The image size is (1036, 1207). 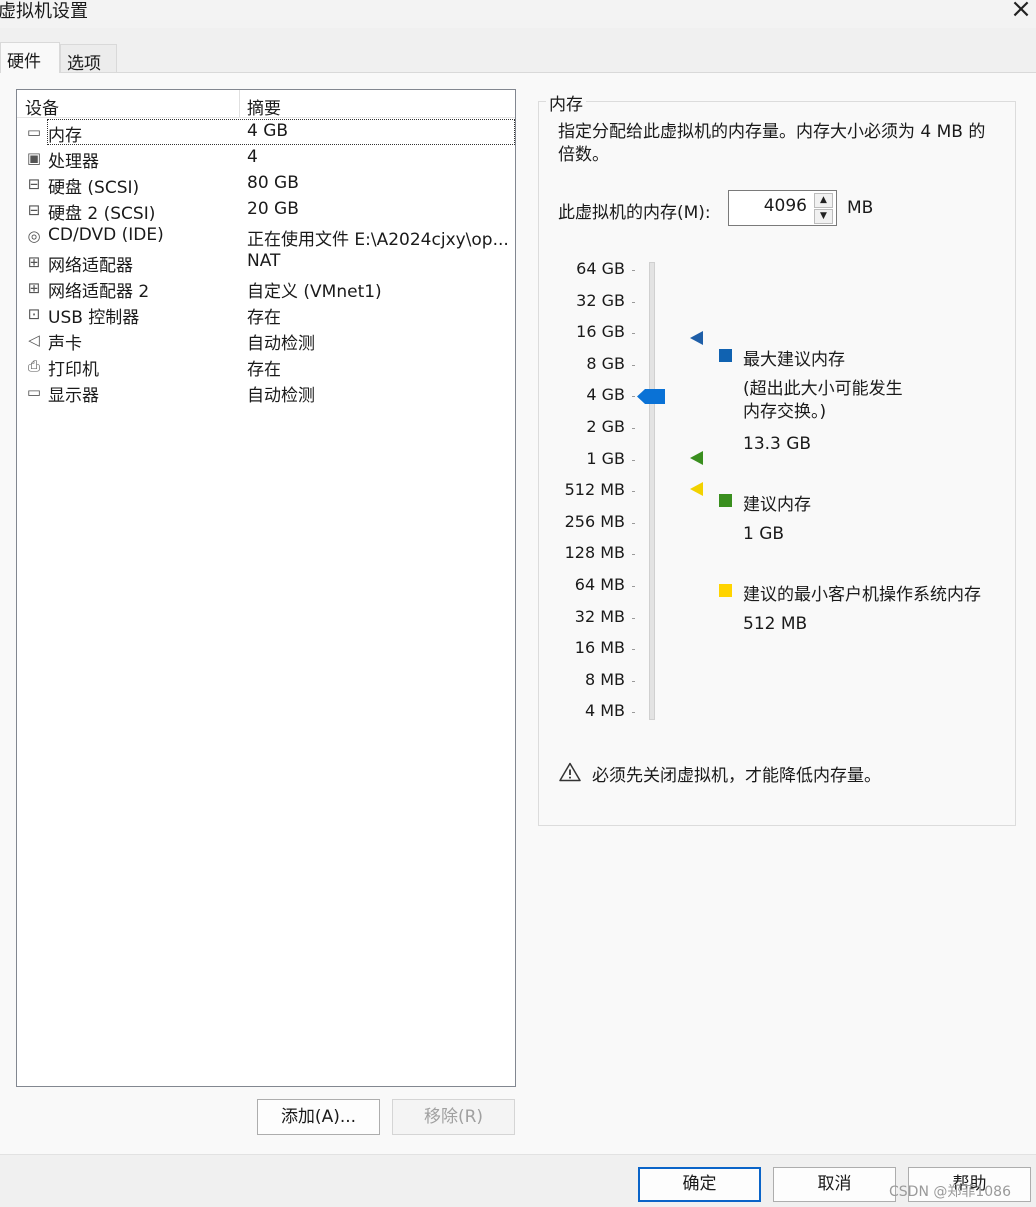 What do you see at coordinates (90, 266) in the screenshot?
I see `device-name: 网络适配器` at bounding box center [90, 266].